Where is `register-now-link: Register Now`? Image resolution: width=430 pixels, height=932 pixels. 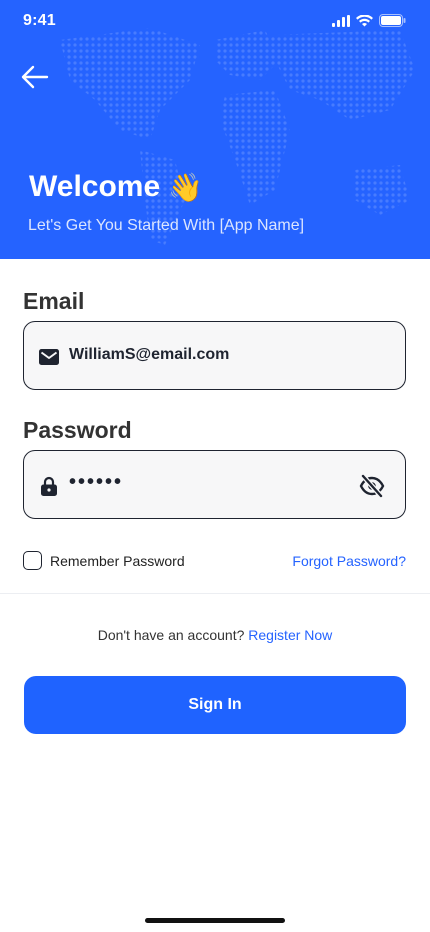 register-now-link: Register Now is located at coordinates (290, 635).